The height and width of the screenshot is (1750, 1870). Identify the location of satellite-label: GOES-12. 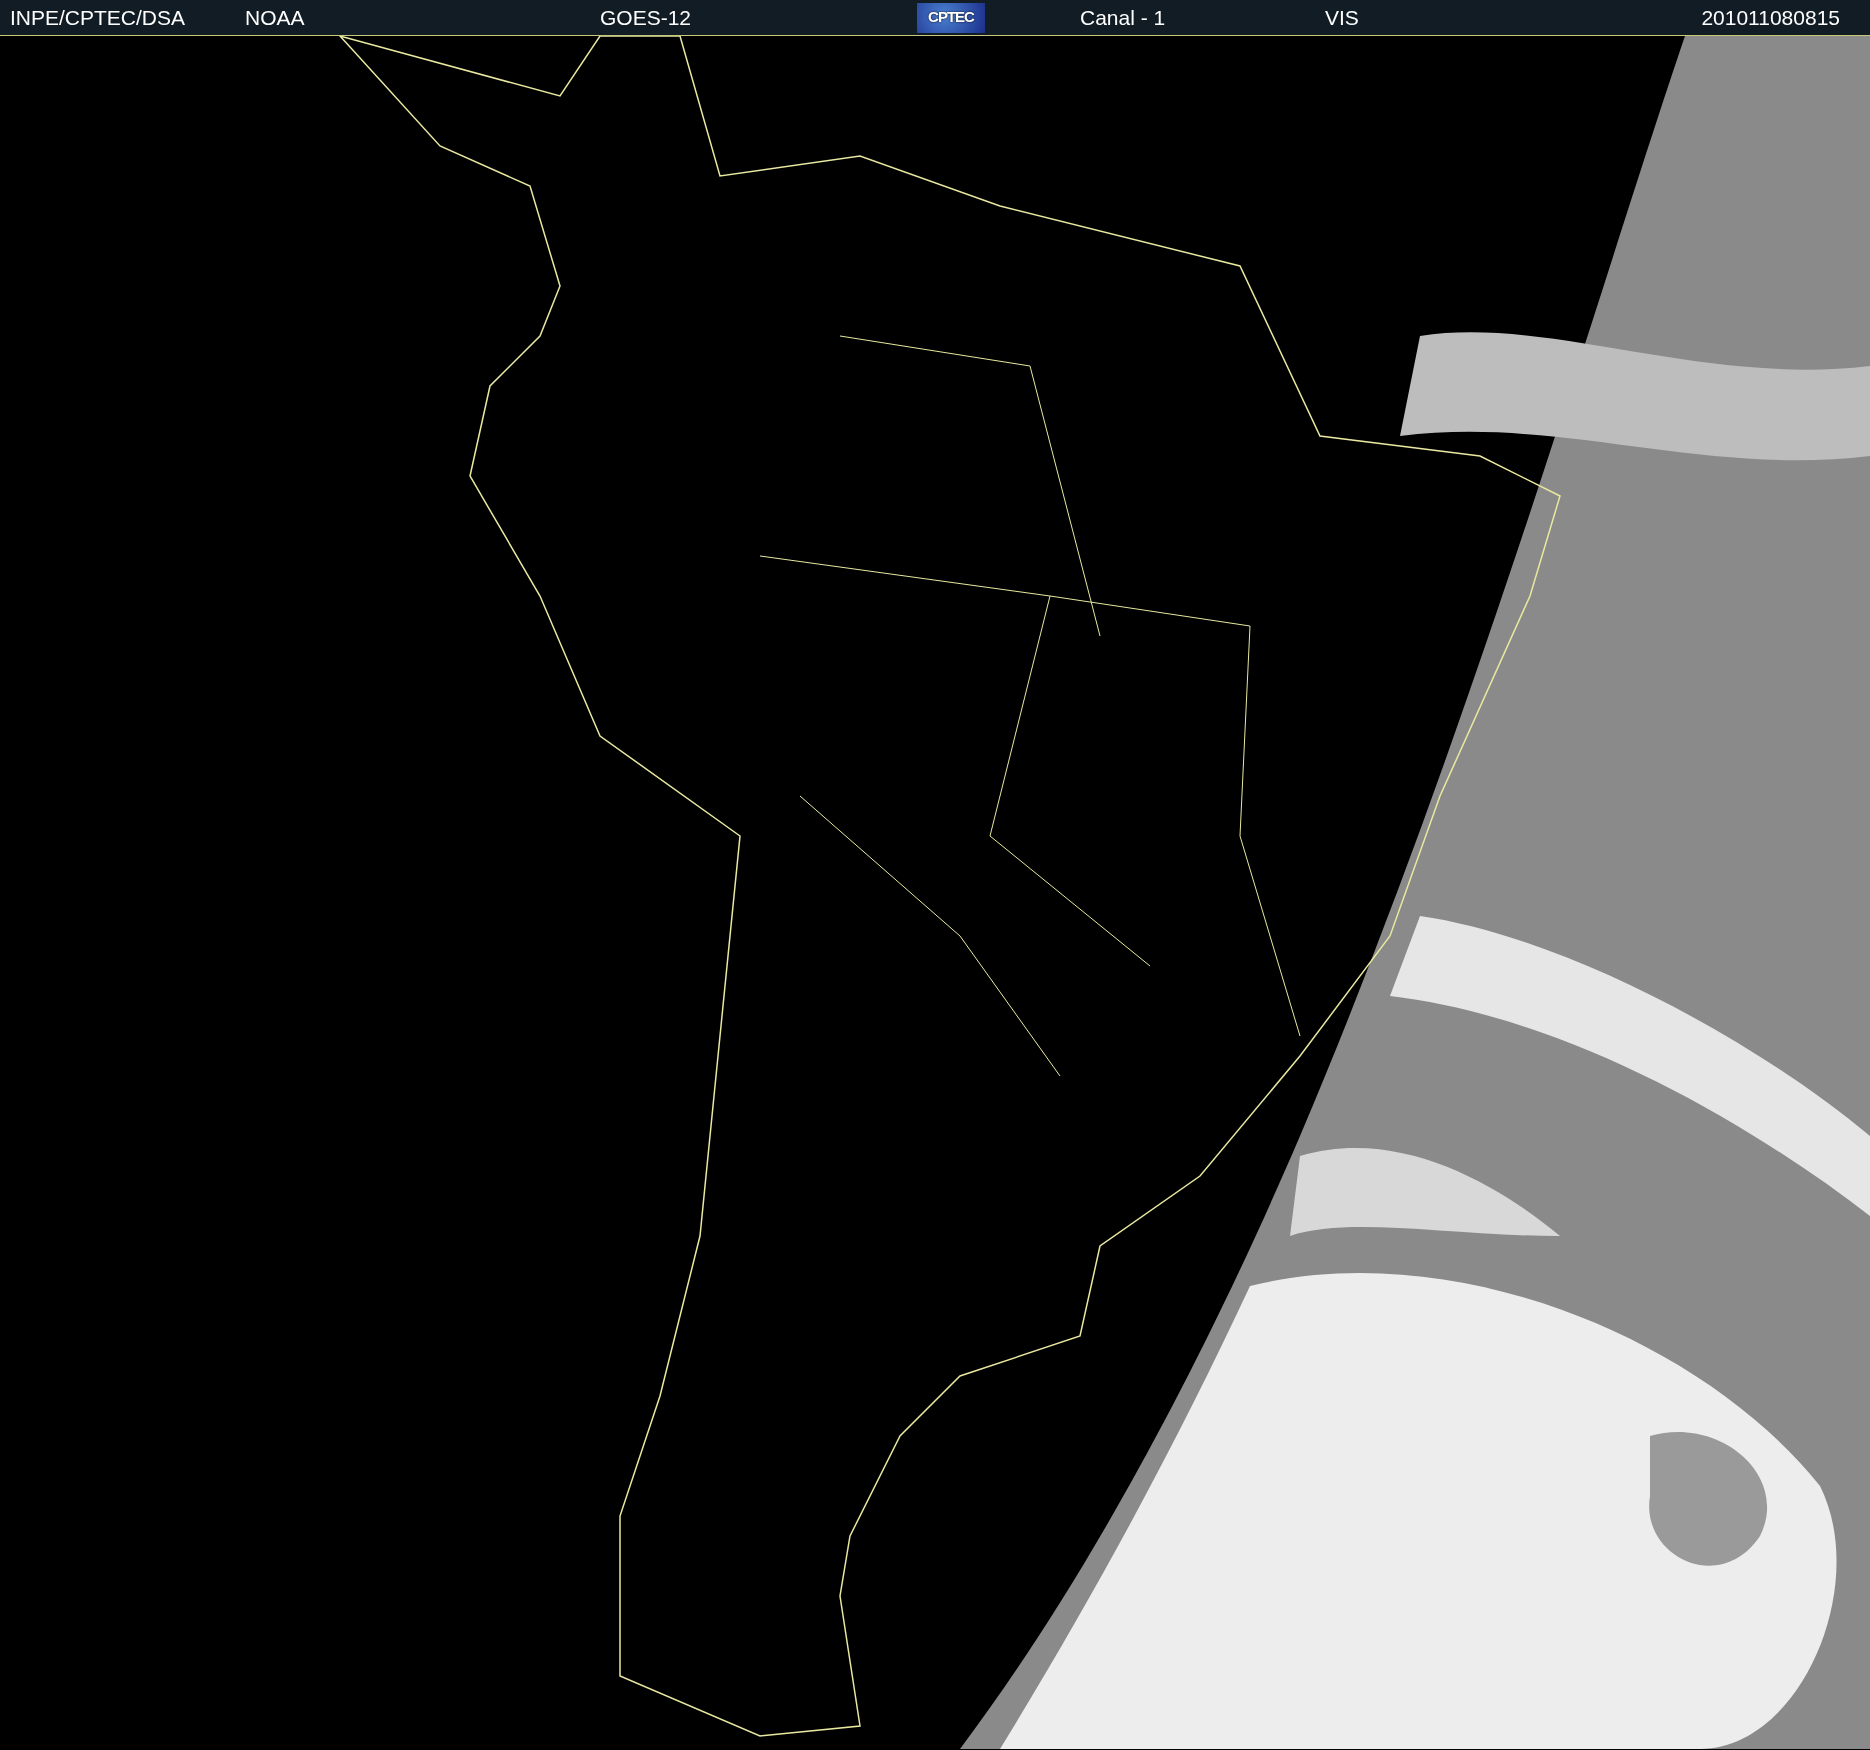
(646, 17).